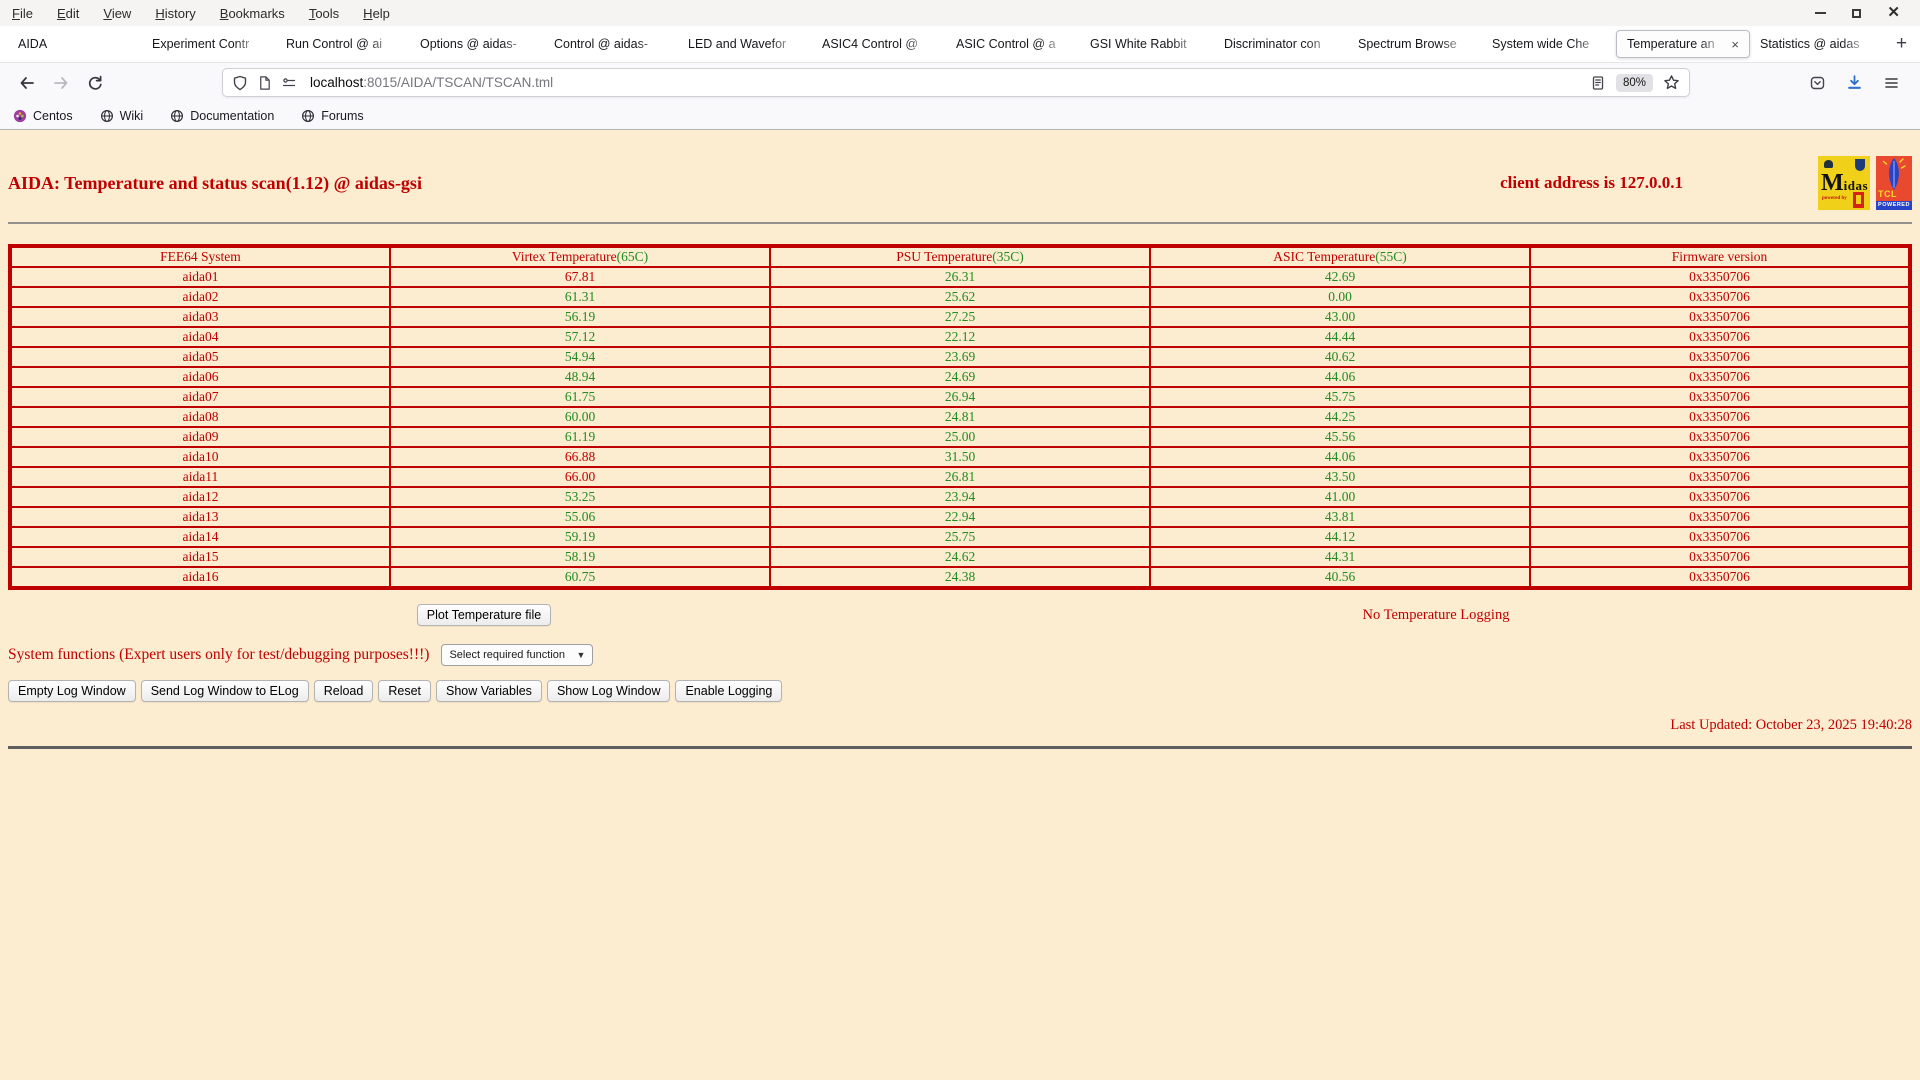 This screenshot has height=1080, width=1920. What do you see at coordinates (121, 116) in the screenshot?
I see `bookmark-wiki: Wiki` at bounding box center [121, 116].